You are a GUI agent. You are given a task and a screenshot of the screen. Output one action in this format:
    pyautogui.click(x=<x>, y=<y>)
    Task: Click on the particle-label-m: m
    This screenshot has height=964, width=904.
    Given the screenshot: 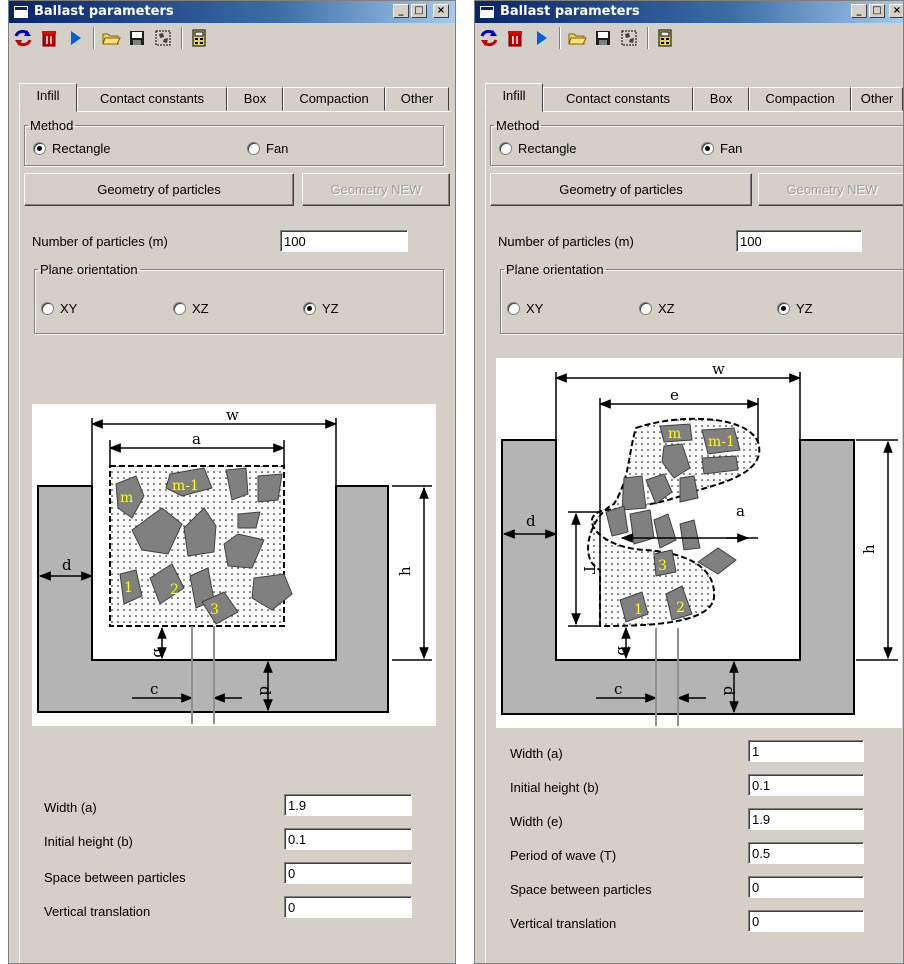 What is the action you would take?
    pyautogui.click(x=126, y=498)
    